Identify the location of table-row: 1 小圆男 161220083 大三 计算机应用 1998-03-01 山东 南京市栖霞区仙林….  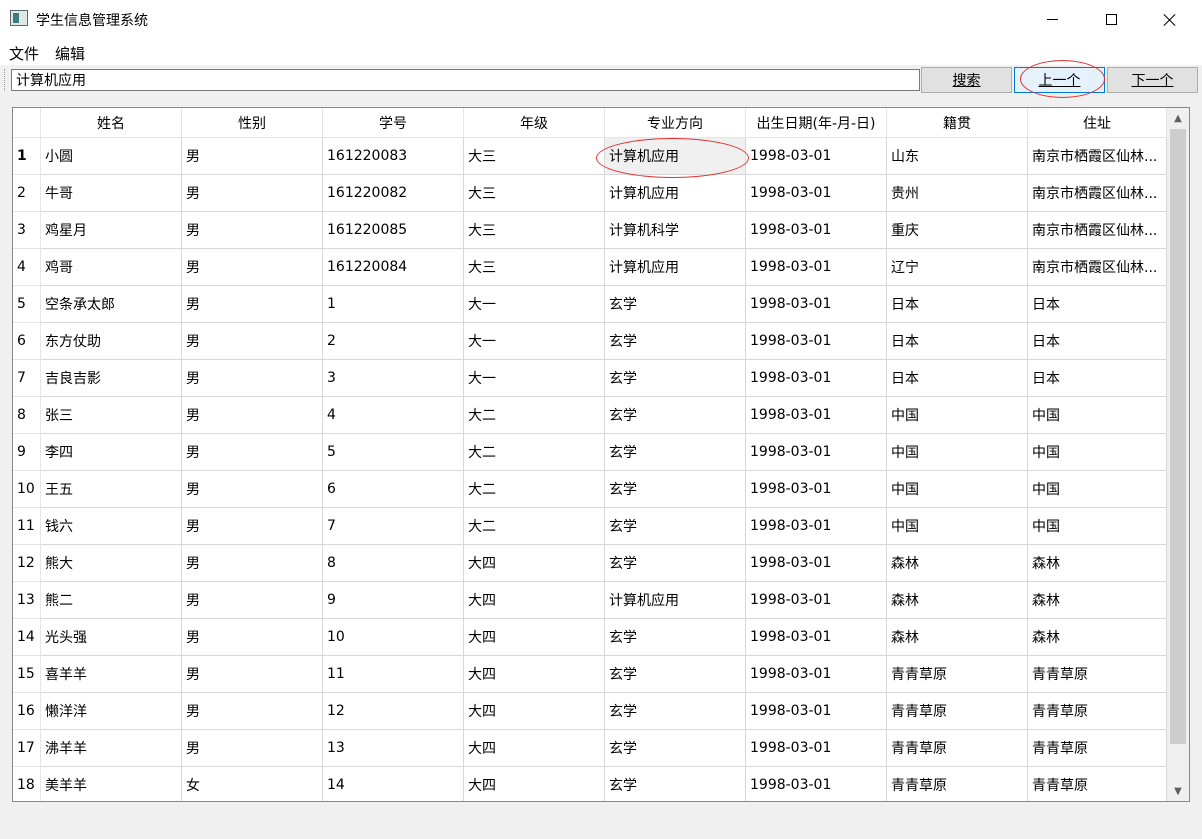
(590, 156).